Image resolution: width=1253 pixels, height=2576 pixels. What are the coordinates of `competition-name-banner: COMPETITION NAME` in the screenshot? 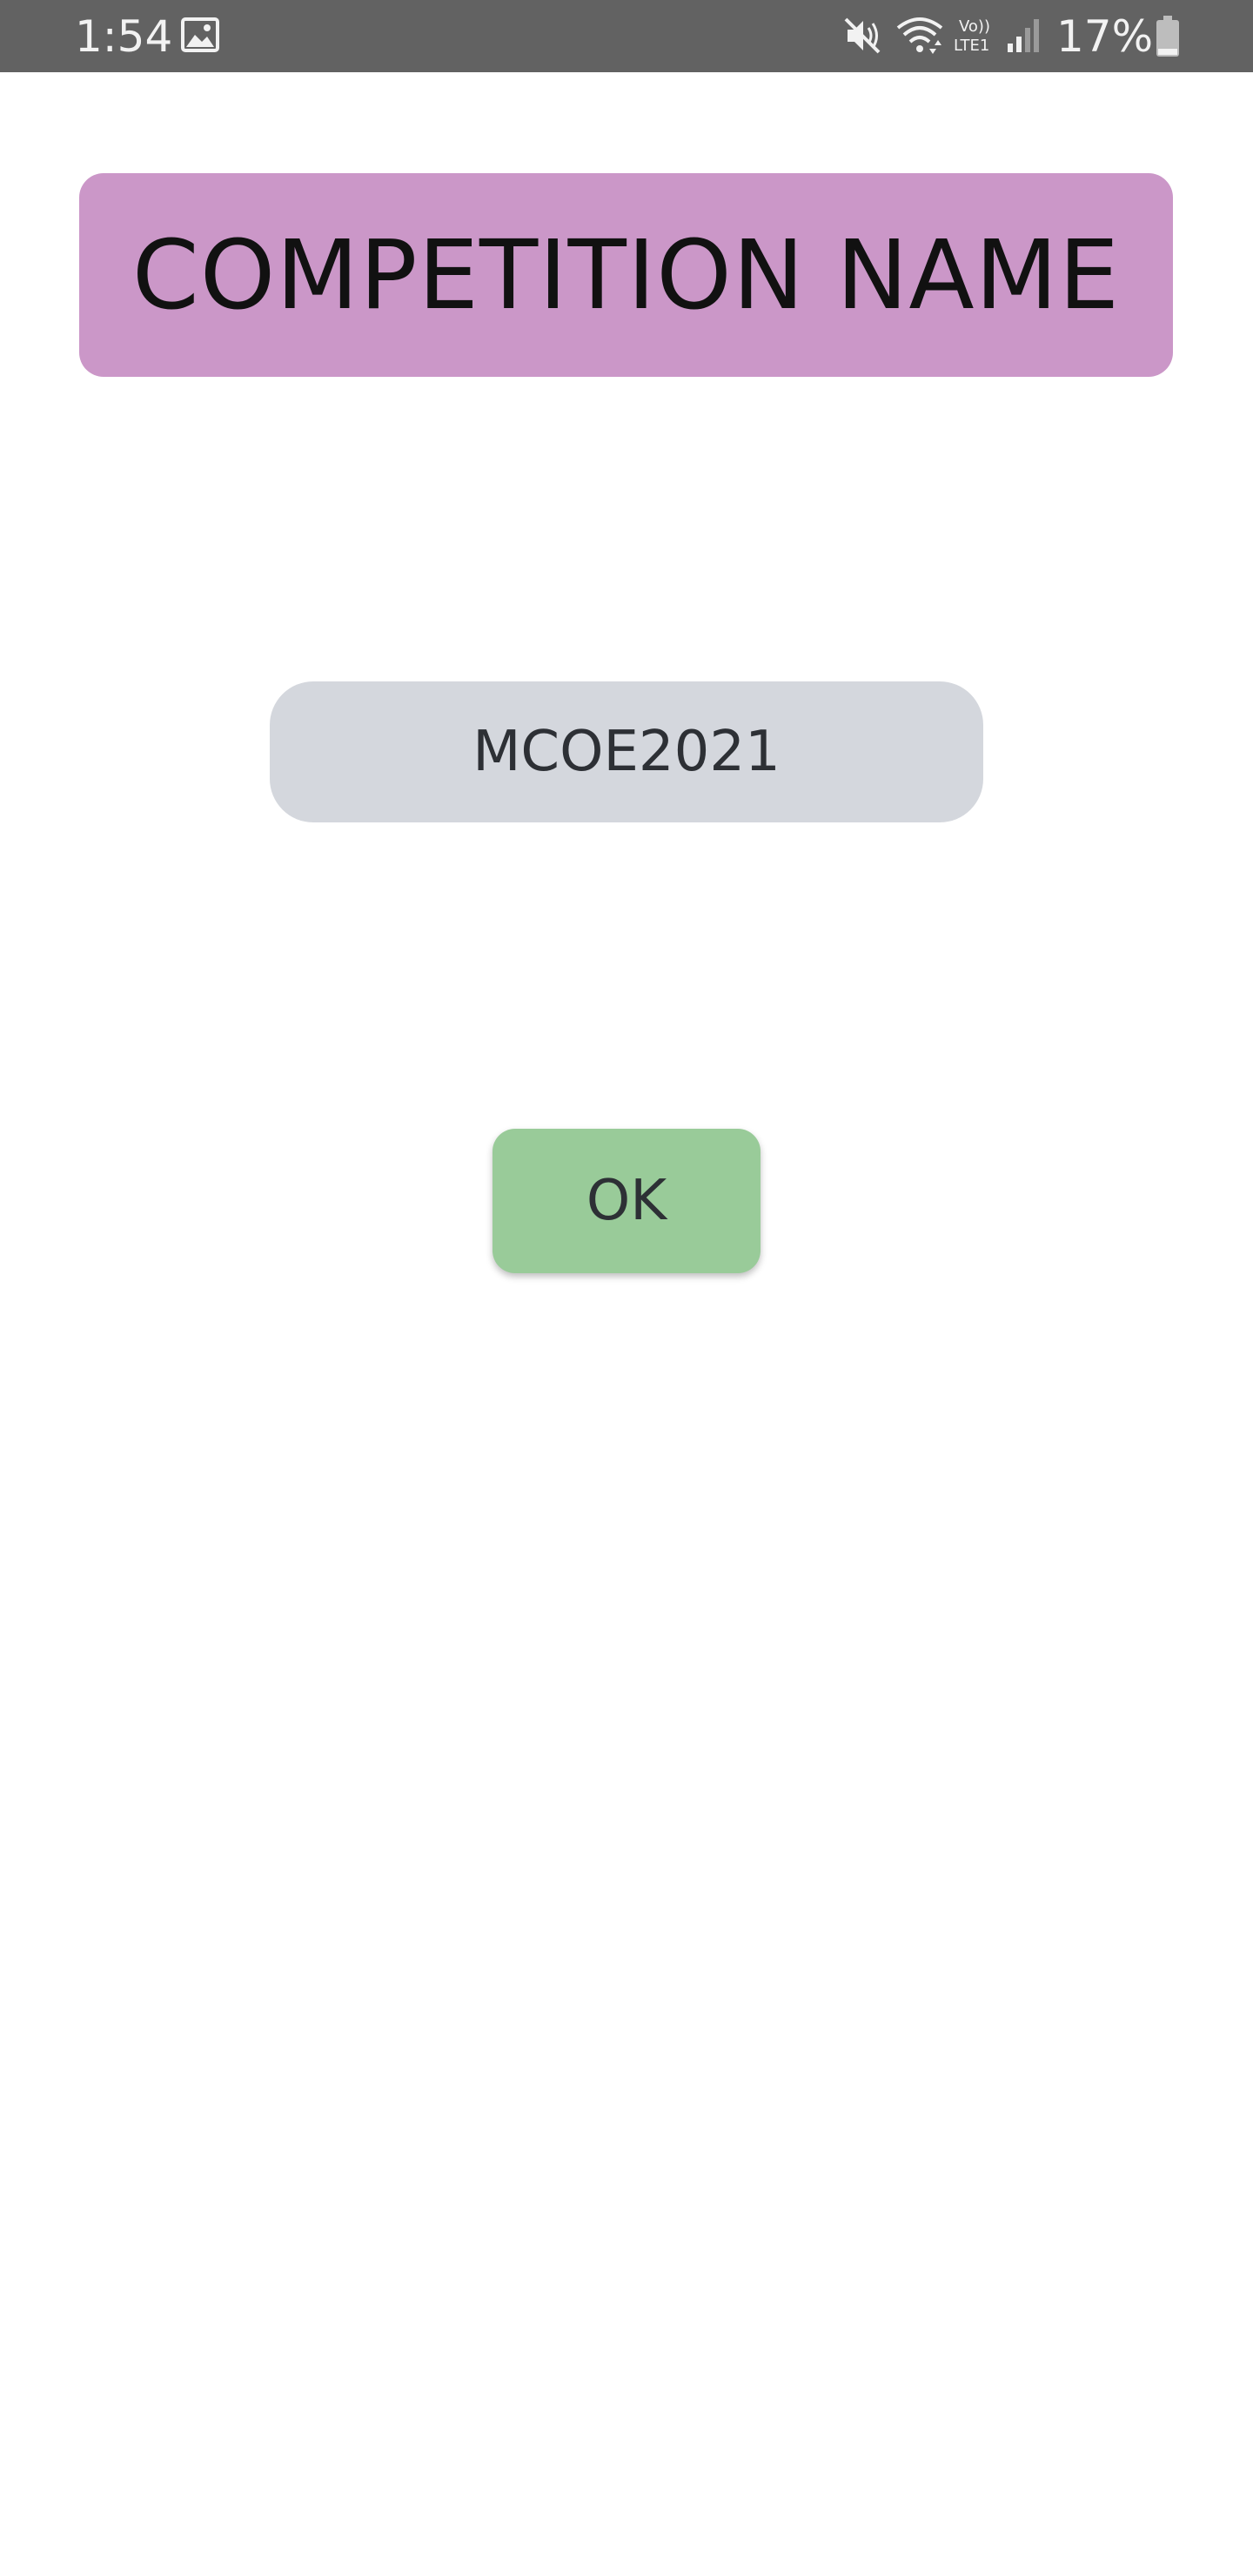 It's located at (626, 275).